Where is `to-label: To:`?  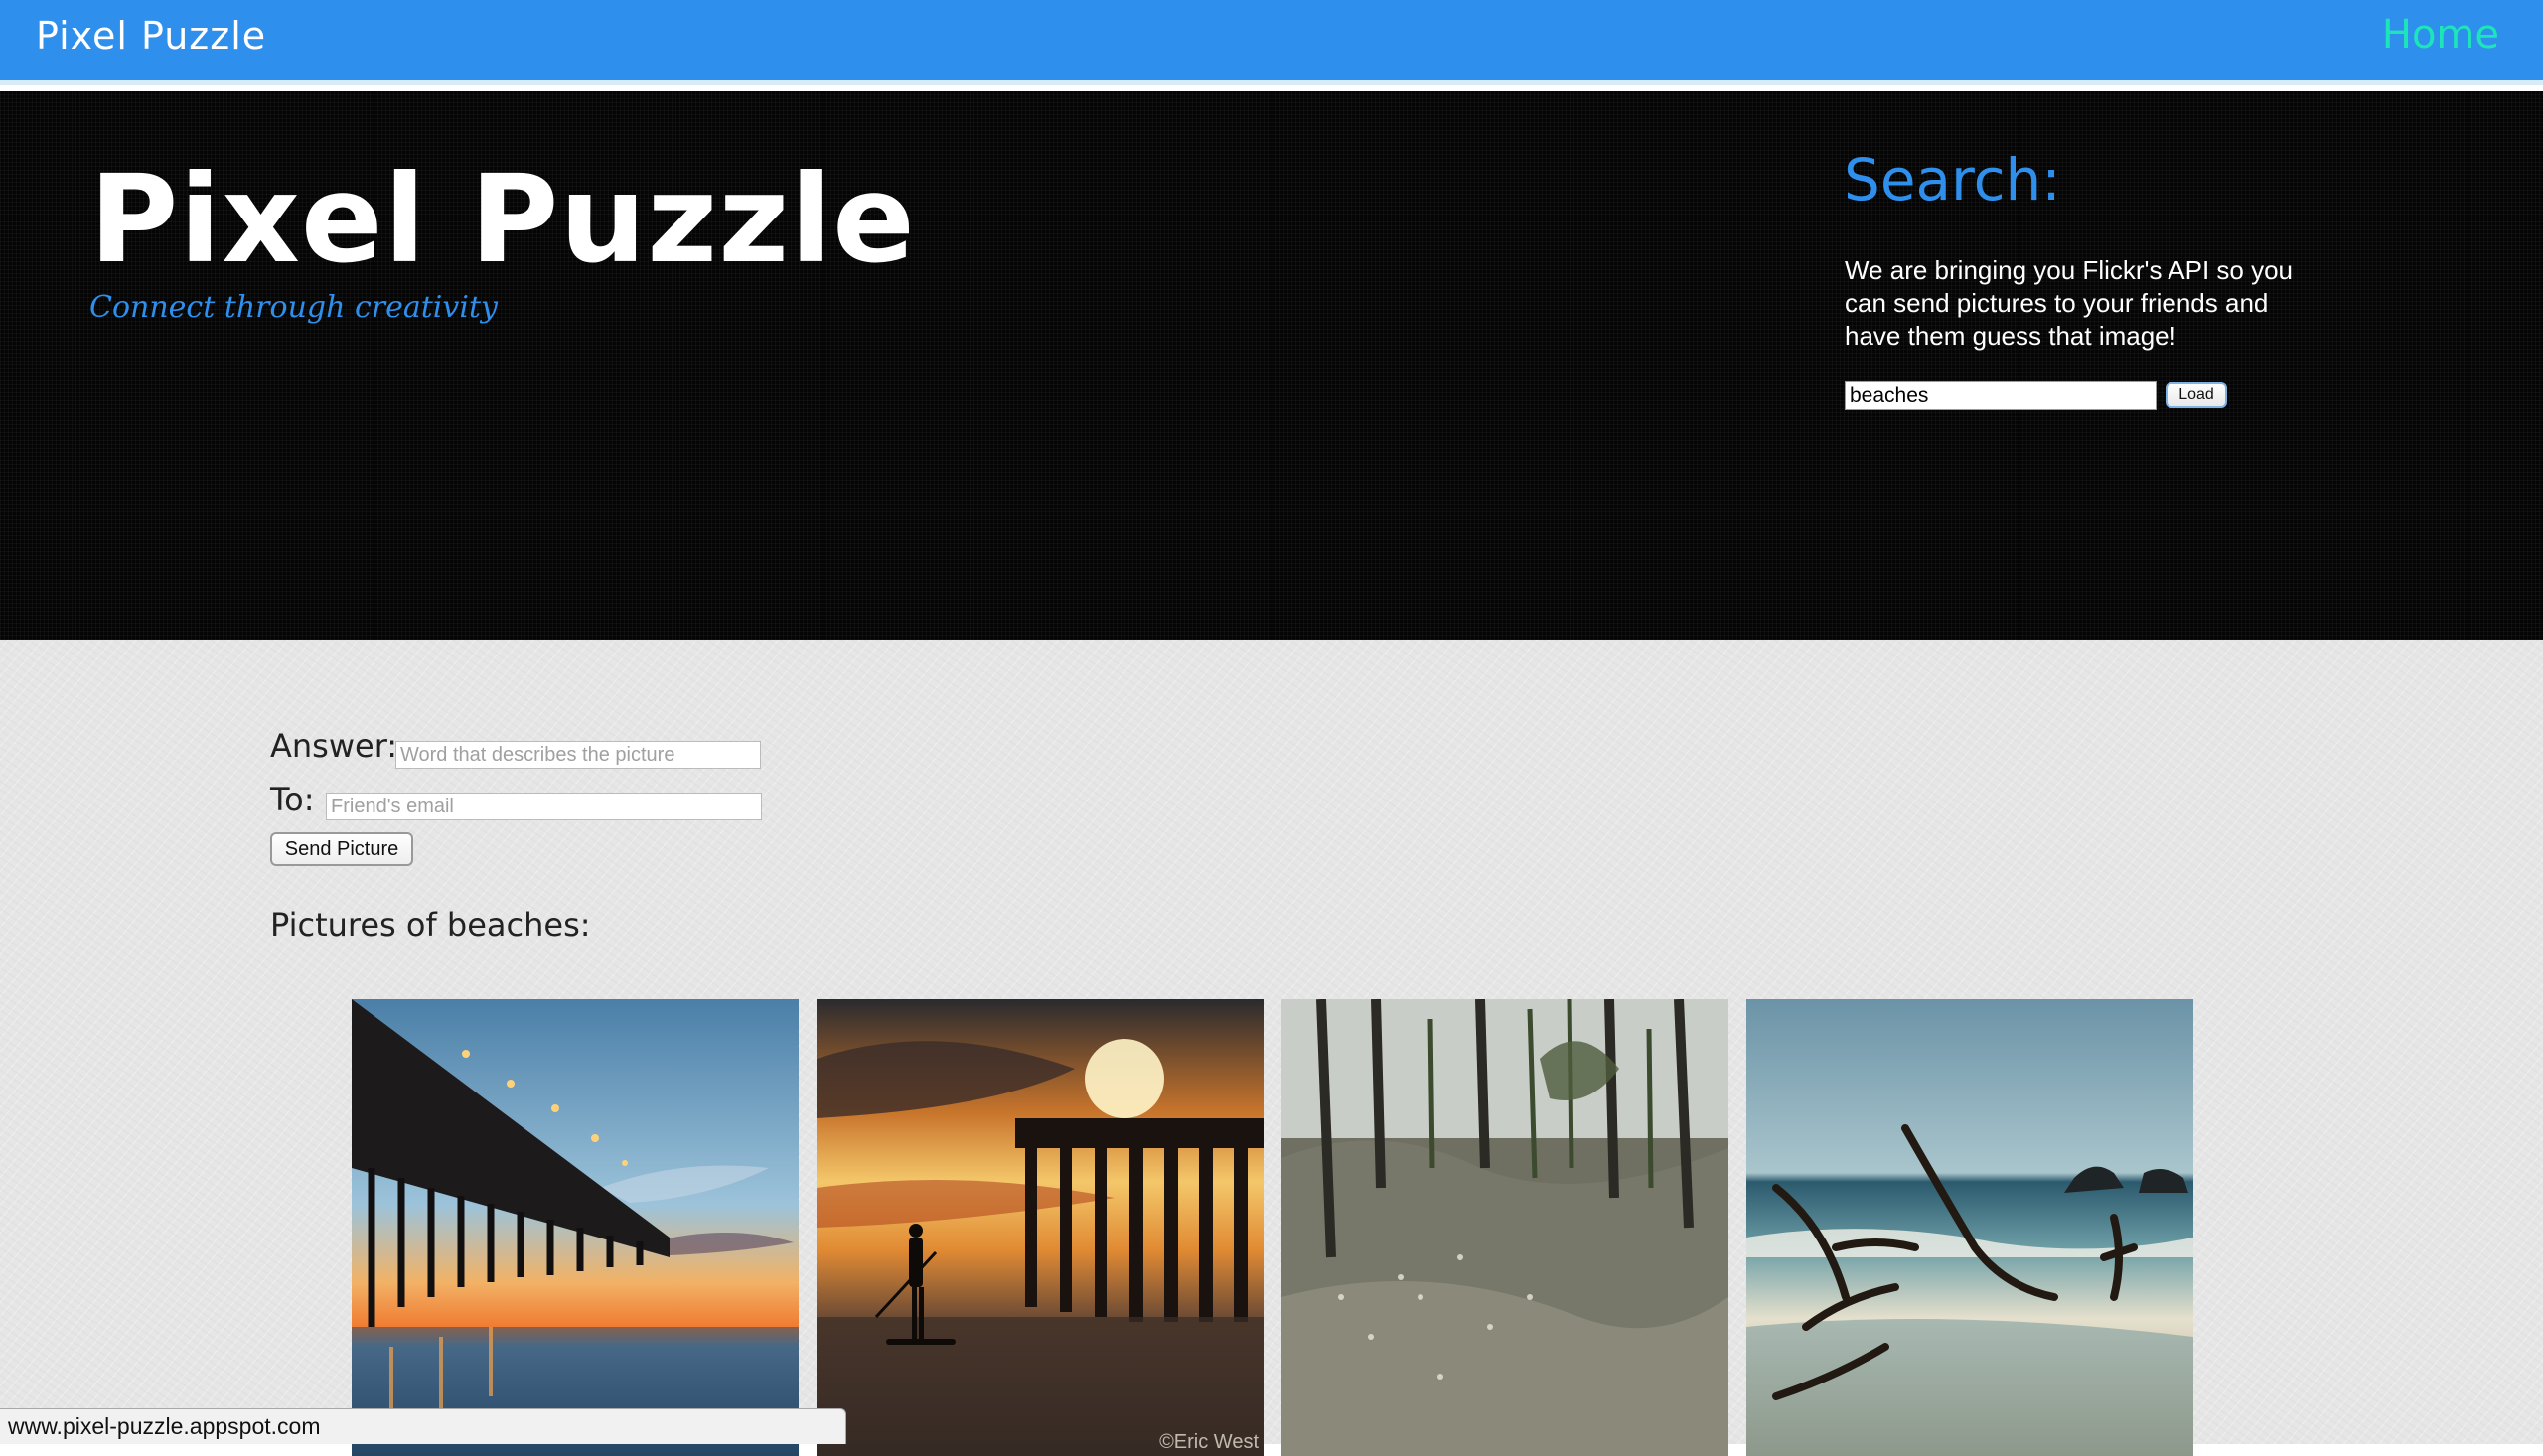 to-label: To: is located at coordinates (292, 799).